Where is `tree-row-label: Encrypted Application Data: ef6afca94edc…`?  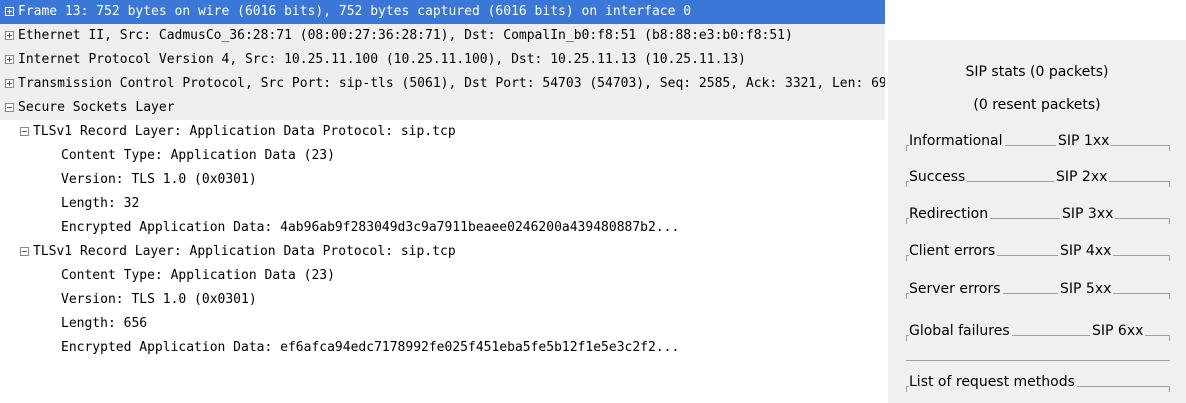
tree-row-label: Encrypted Application Data: ef6afca94edc… is located at coordinates (370, 347).